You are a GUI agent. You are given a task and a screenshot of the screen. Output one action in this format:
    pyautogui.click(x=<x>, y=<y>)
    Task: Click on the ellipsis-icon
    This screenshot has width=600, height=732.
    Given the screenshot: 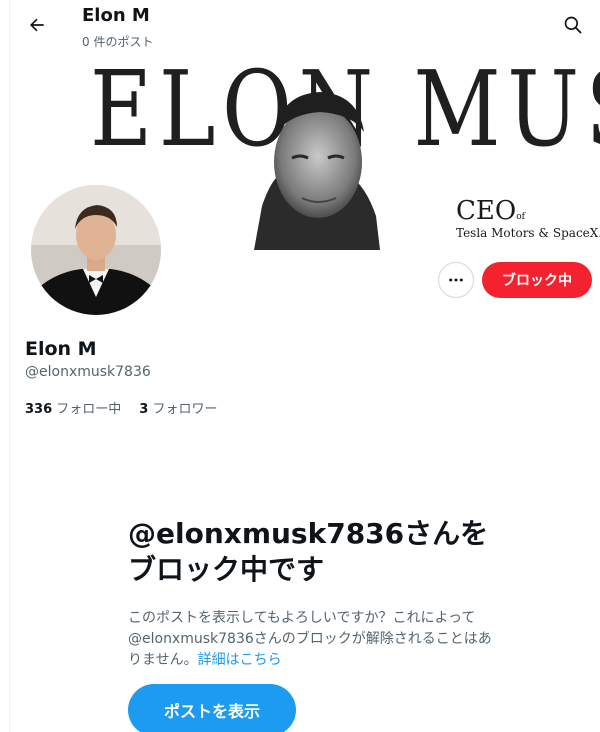 What is the action you would take?
    pyautogui.click(x=456, y=280)
    